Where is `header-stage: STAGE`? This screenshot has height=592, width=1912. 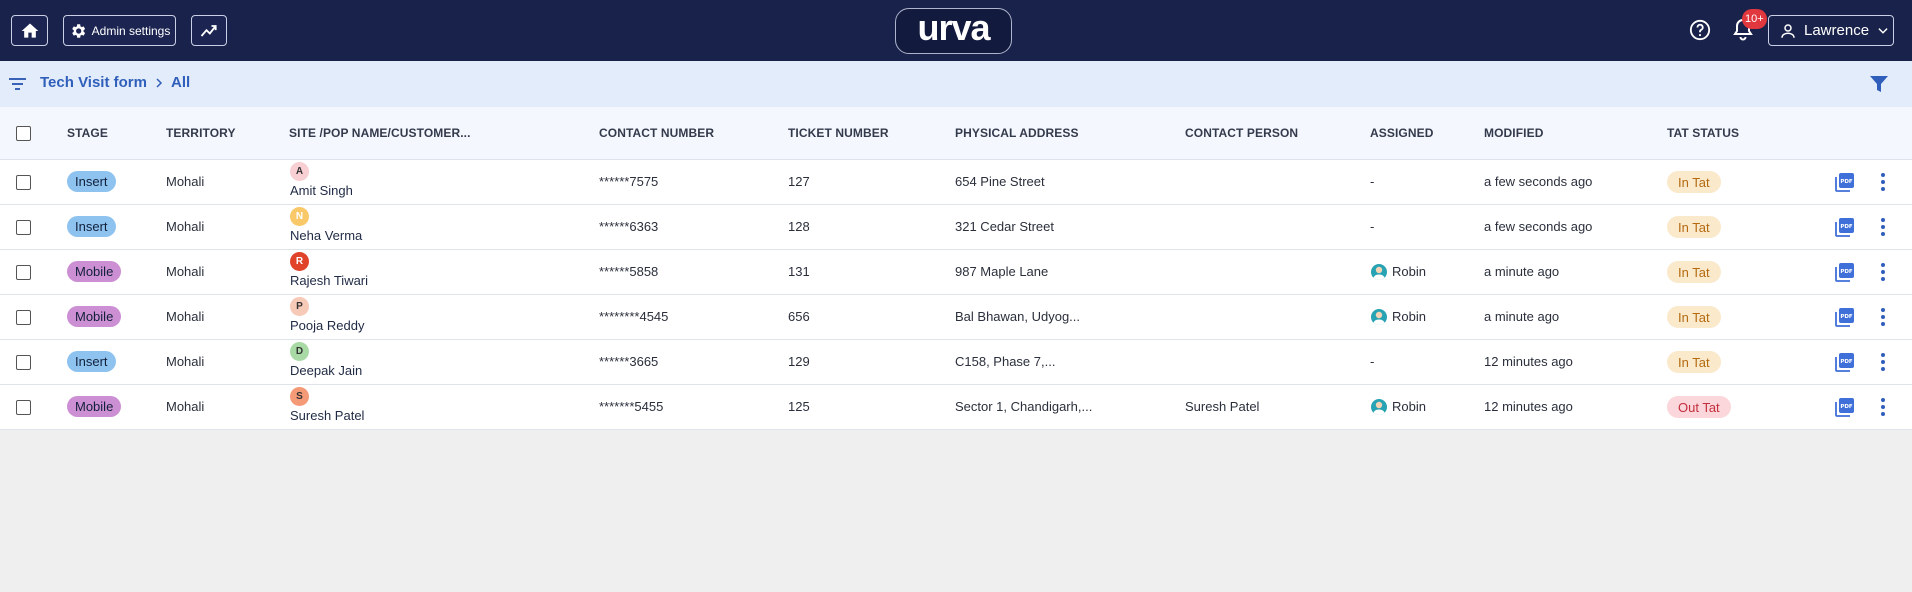 header-stage: STAGE is located at coordinates (87, 133).